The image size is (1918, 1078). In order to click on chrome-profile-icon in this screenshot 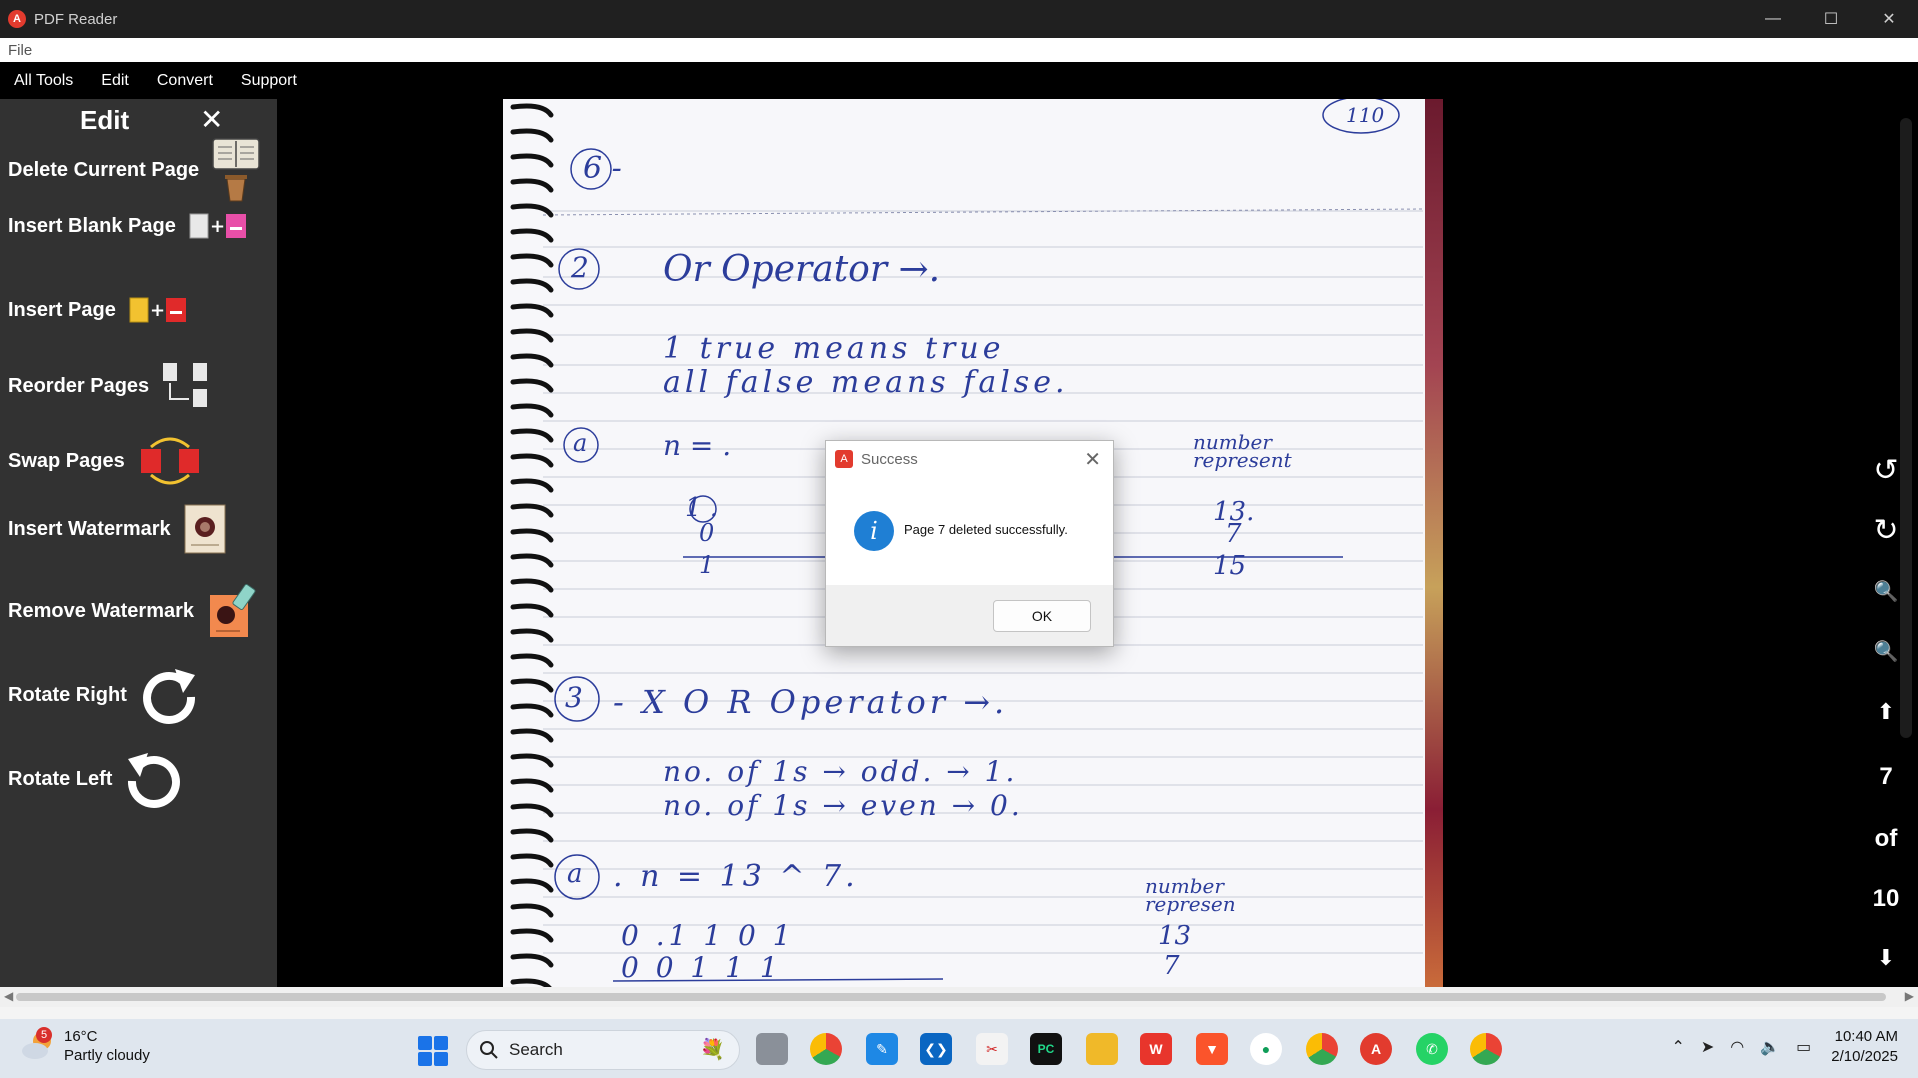, I will do `click(1322, 1049)`.